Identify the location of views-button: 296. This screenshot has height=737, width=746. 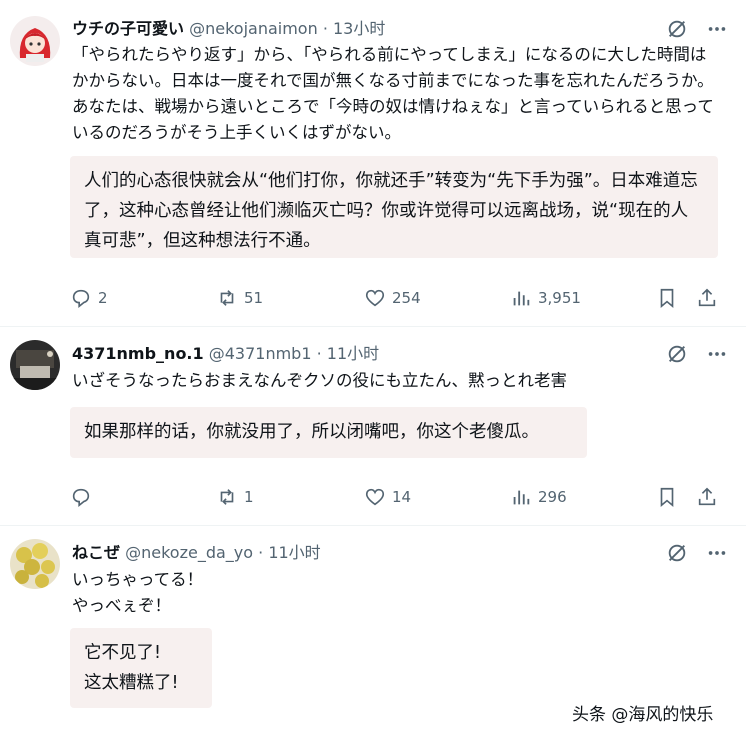
(538, 497).